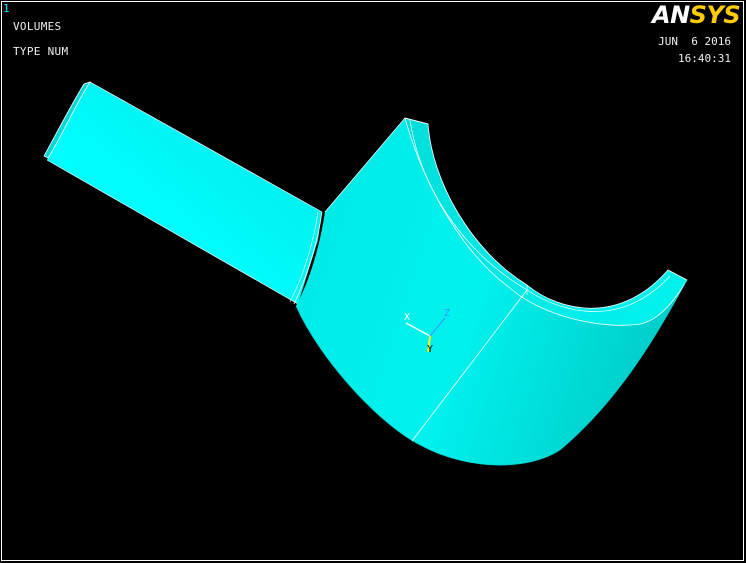  What do you see at coordinates (694, 41) in the screenshot?
I see `plot-date: JUN 6 2016` at bounding box center [694, 41].